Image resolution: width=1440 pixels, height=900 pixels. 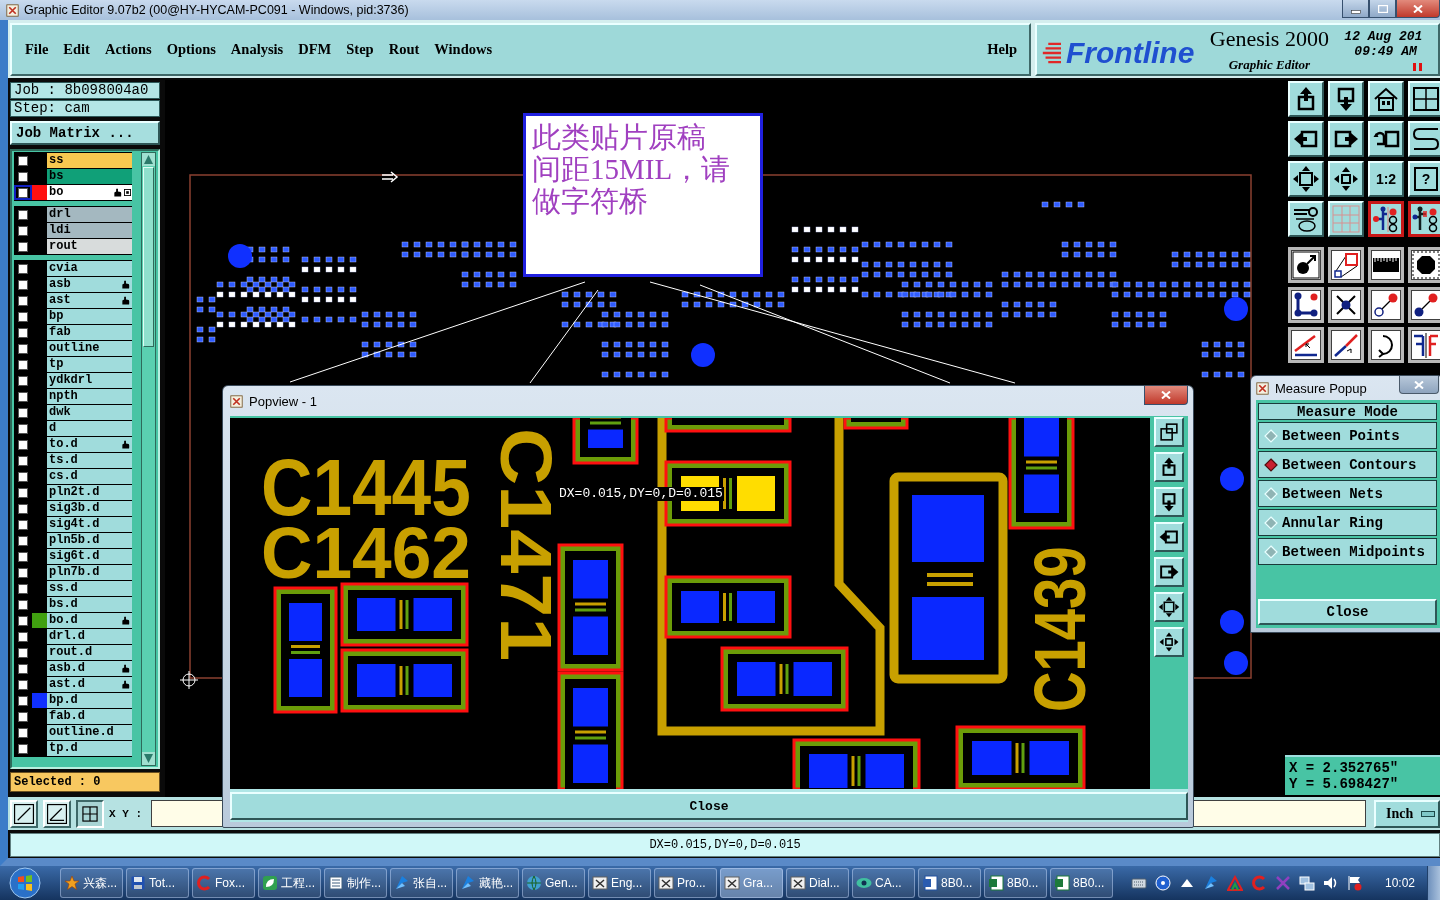 What do you see at coordinates (1210, 883) in the screenshot?
I see `swoosh-icon` at bounding box center [1210, 883].